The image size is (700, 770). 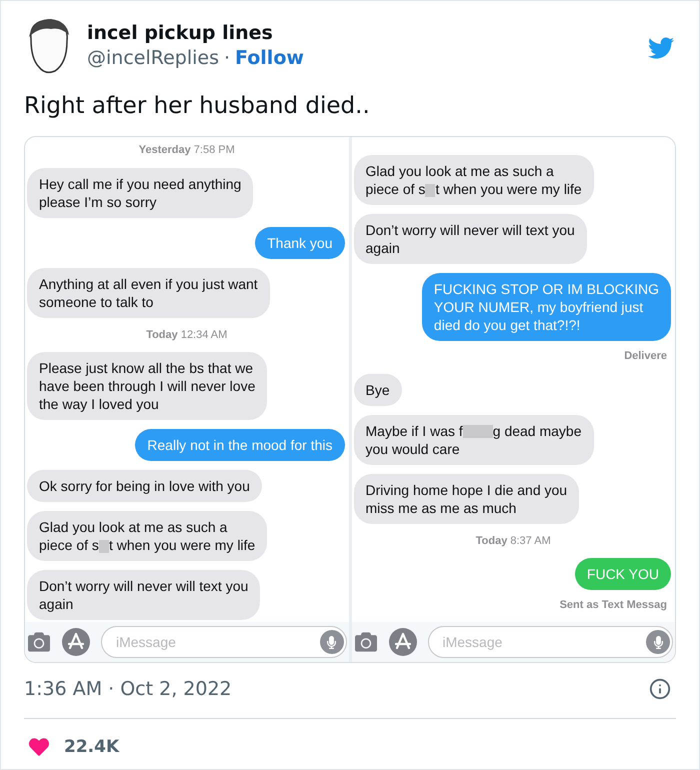 What do you see at coordinates (153, 58) in the screenshot?
I see `author-handle: @incelReplies` at bounding box center [153, 58].